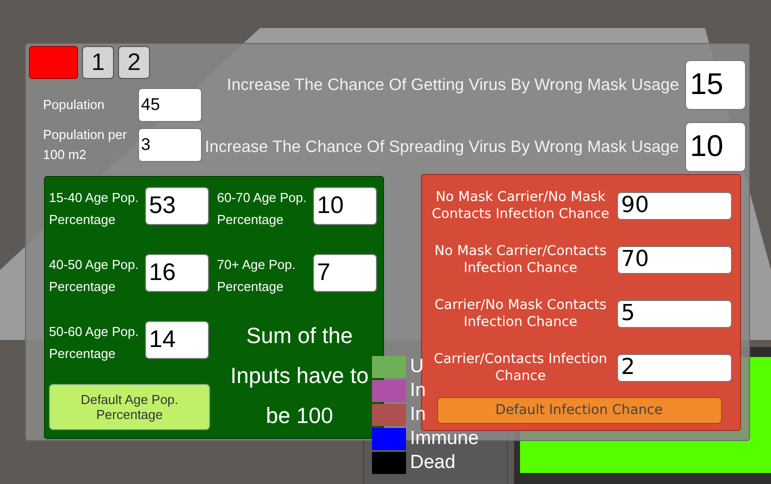 The height and width of the screenshot is (484, 771). Describe the element at coordinates (177, 273) in the screenshot. I see `input-field: 16` at that location.